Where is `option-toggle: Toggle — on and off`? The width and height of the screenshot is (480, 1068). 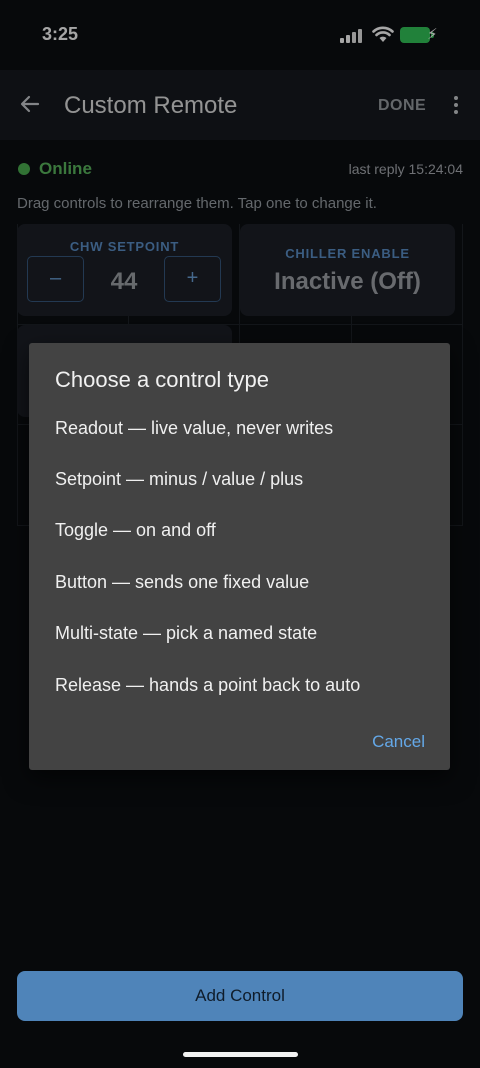
option-toggle: Toggle — on and off is located at coordinates (135, 530).